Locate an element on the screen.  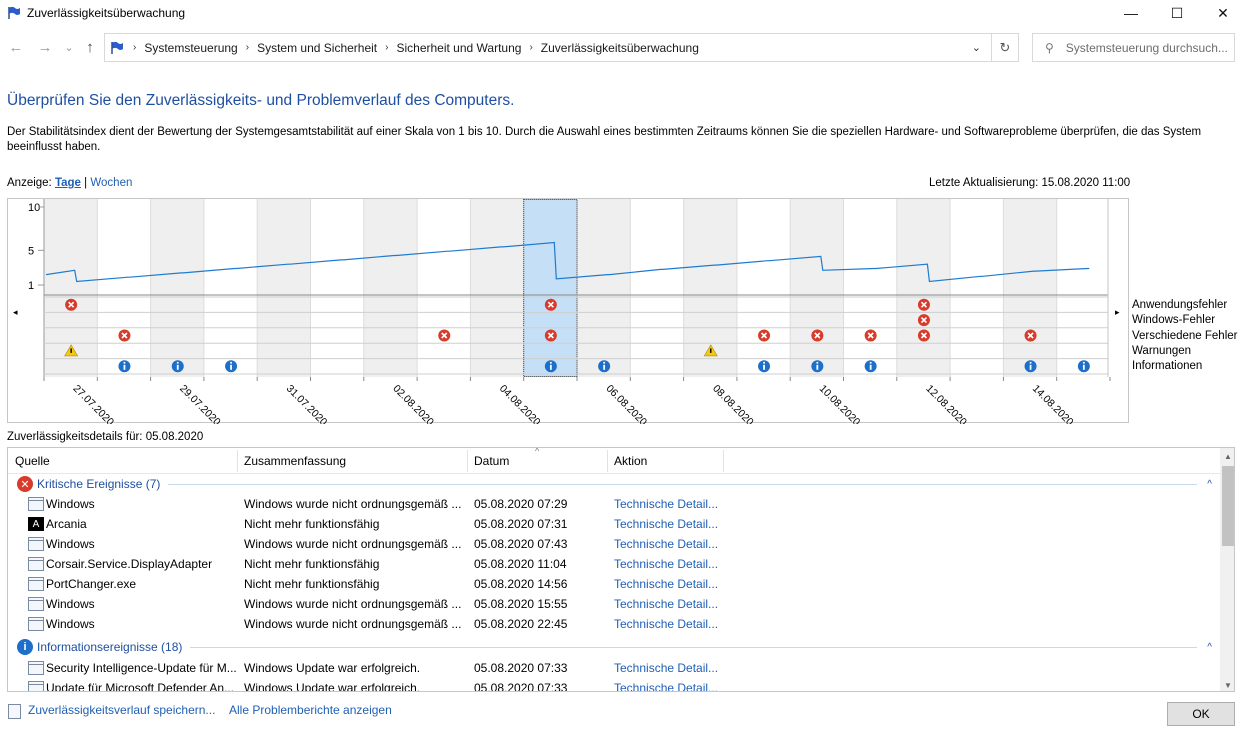
scroll-thumb is located at coordinates (1228, 506).